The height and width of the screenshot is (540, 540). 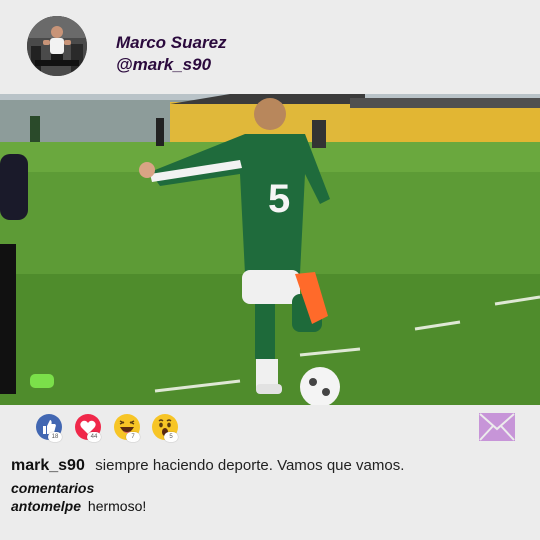 What do you see at coordinates (55, 437) in the screenshot?
I see `reaction-like-count: 18` at bounding box center [55, 437].